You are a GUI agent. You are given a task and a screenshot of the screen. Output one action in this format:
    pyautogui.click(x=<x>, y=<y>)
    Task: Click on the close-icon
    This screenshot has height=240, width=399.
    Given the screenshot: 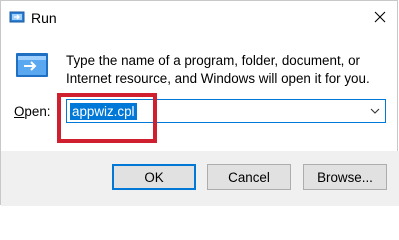 What is the action you would take?
    pyautogui.click(x=380, y=17)
    